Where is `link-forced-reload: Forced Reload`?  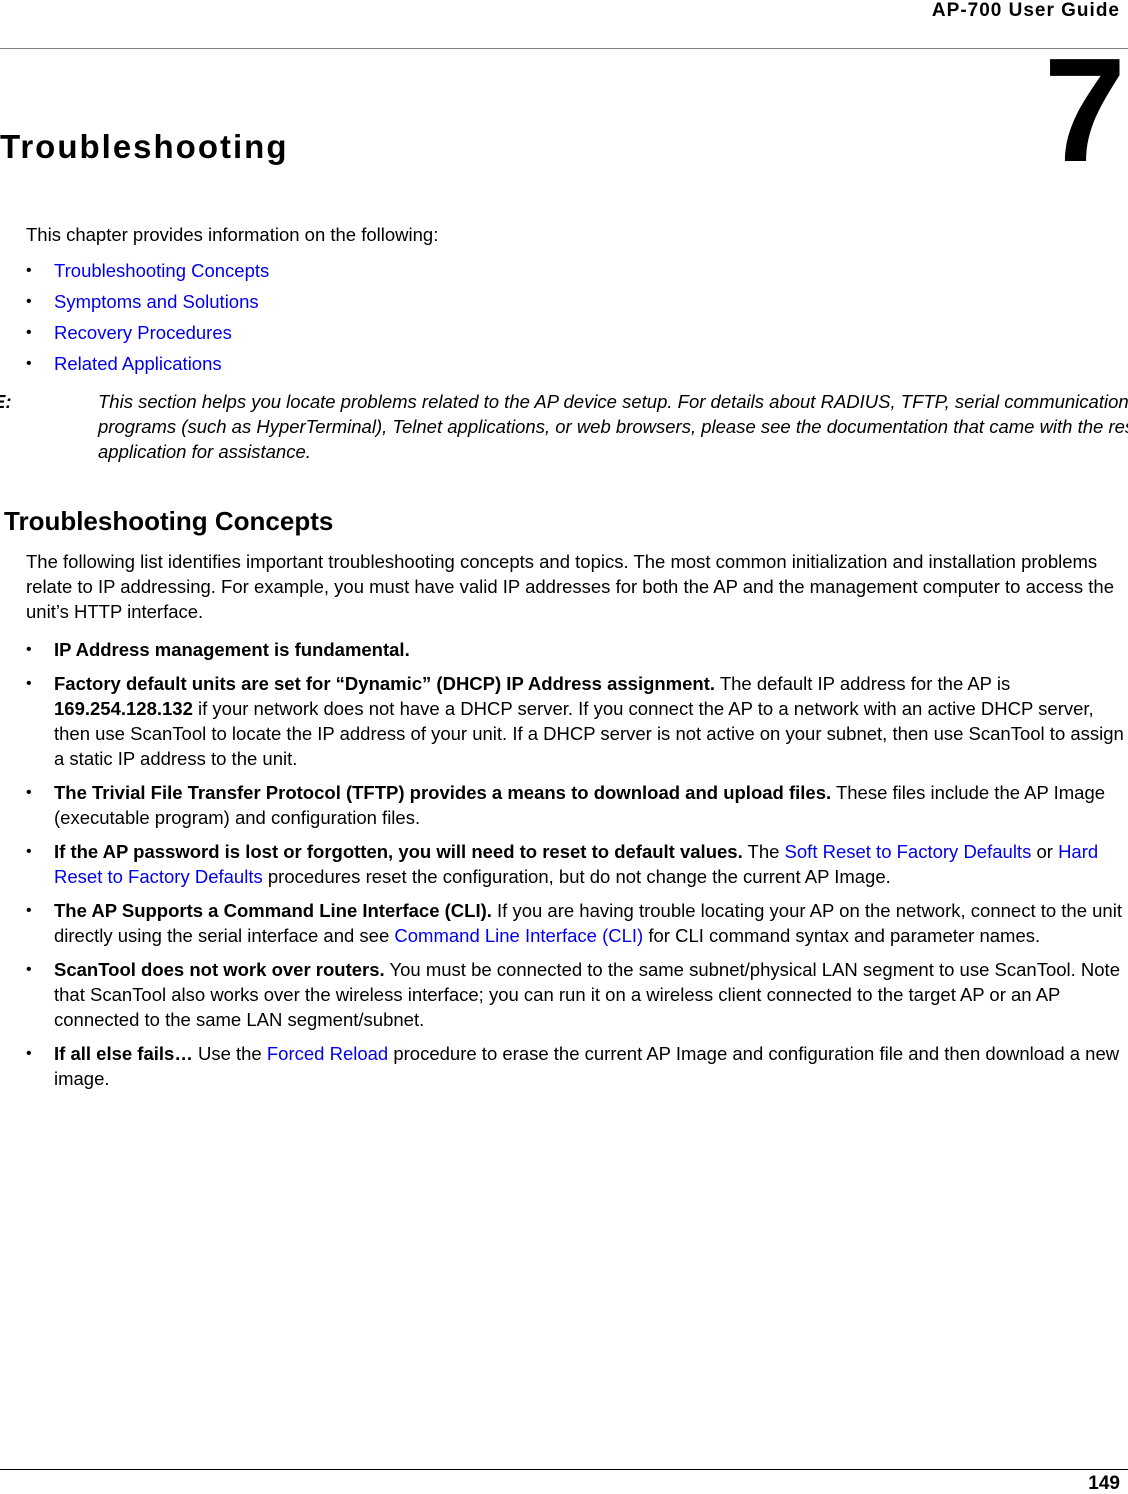
link-forced-reload: Forced Reload is located at coordinates (327, 1053).